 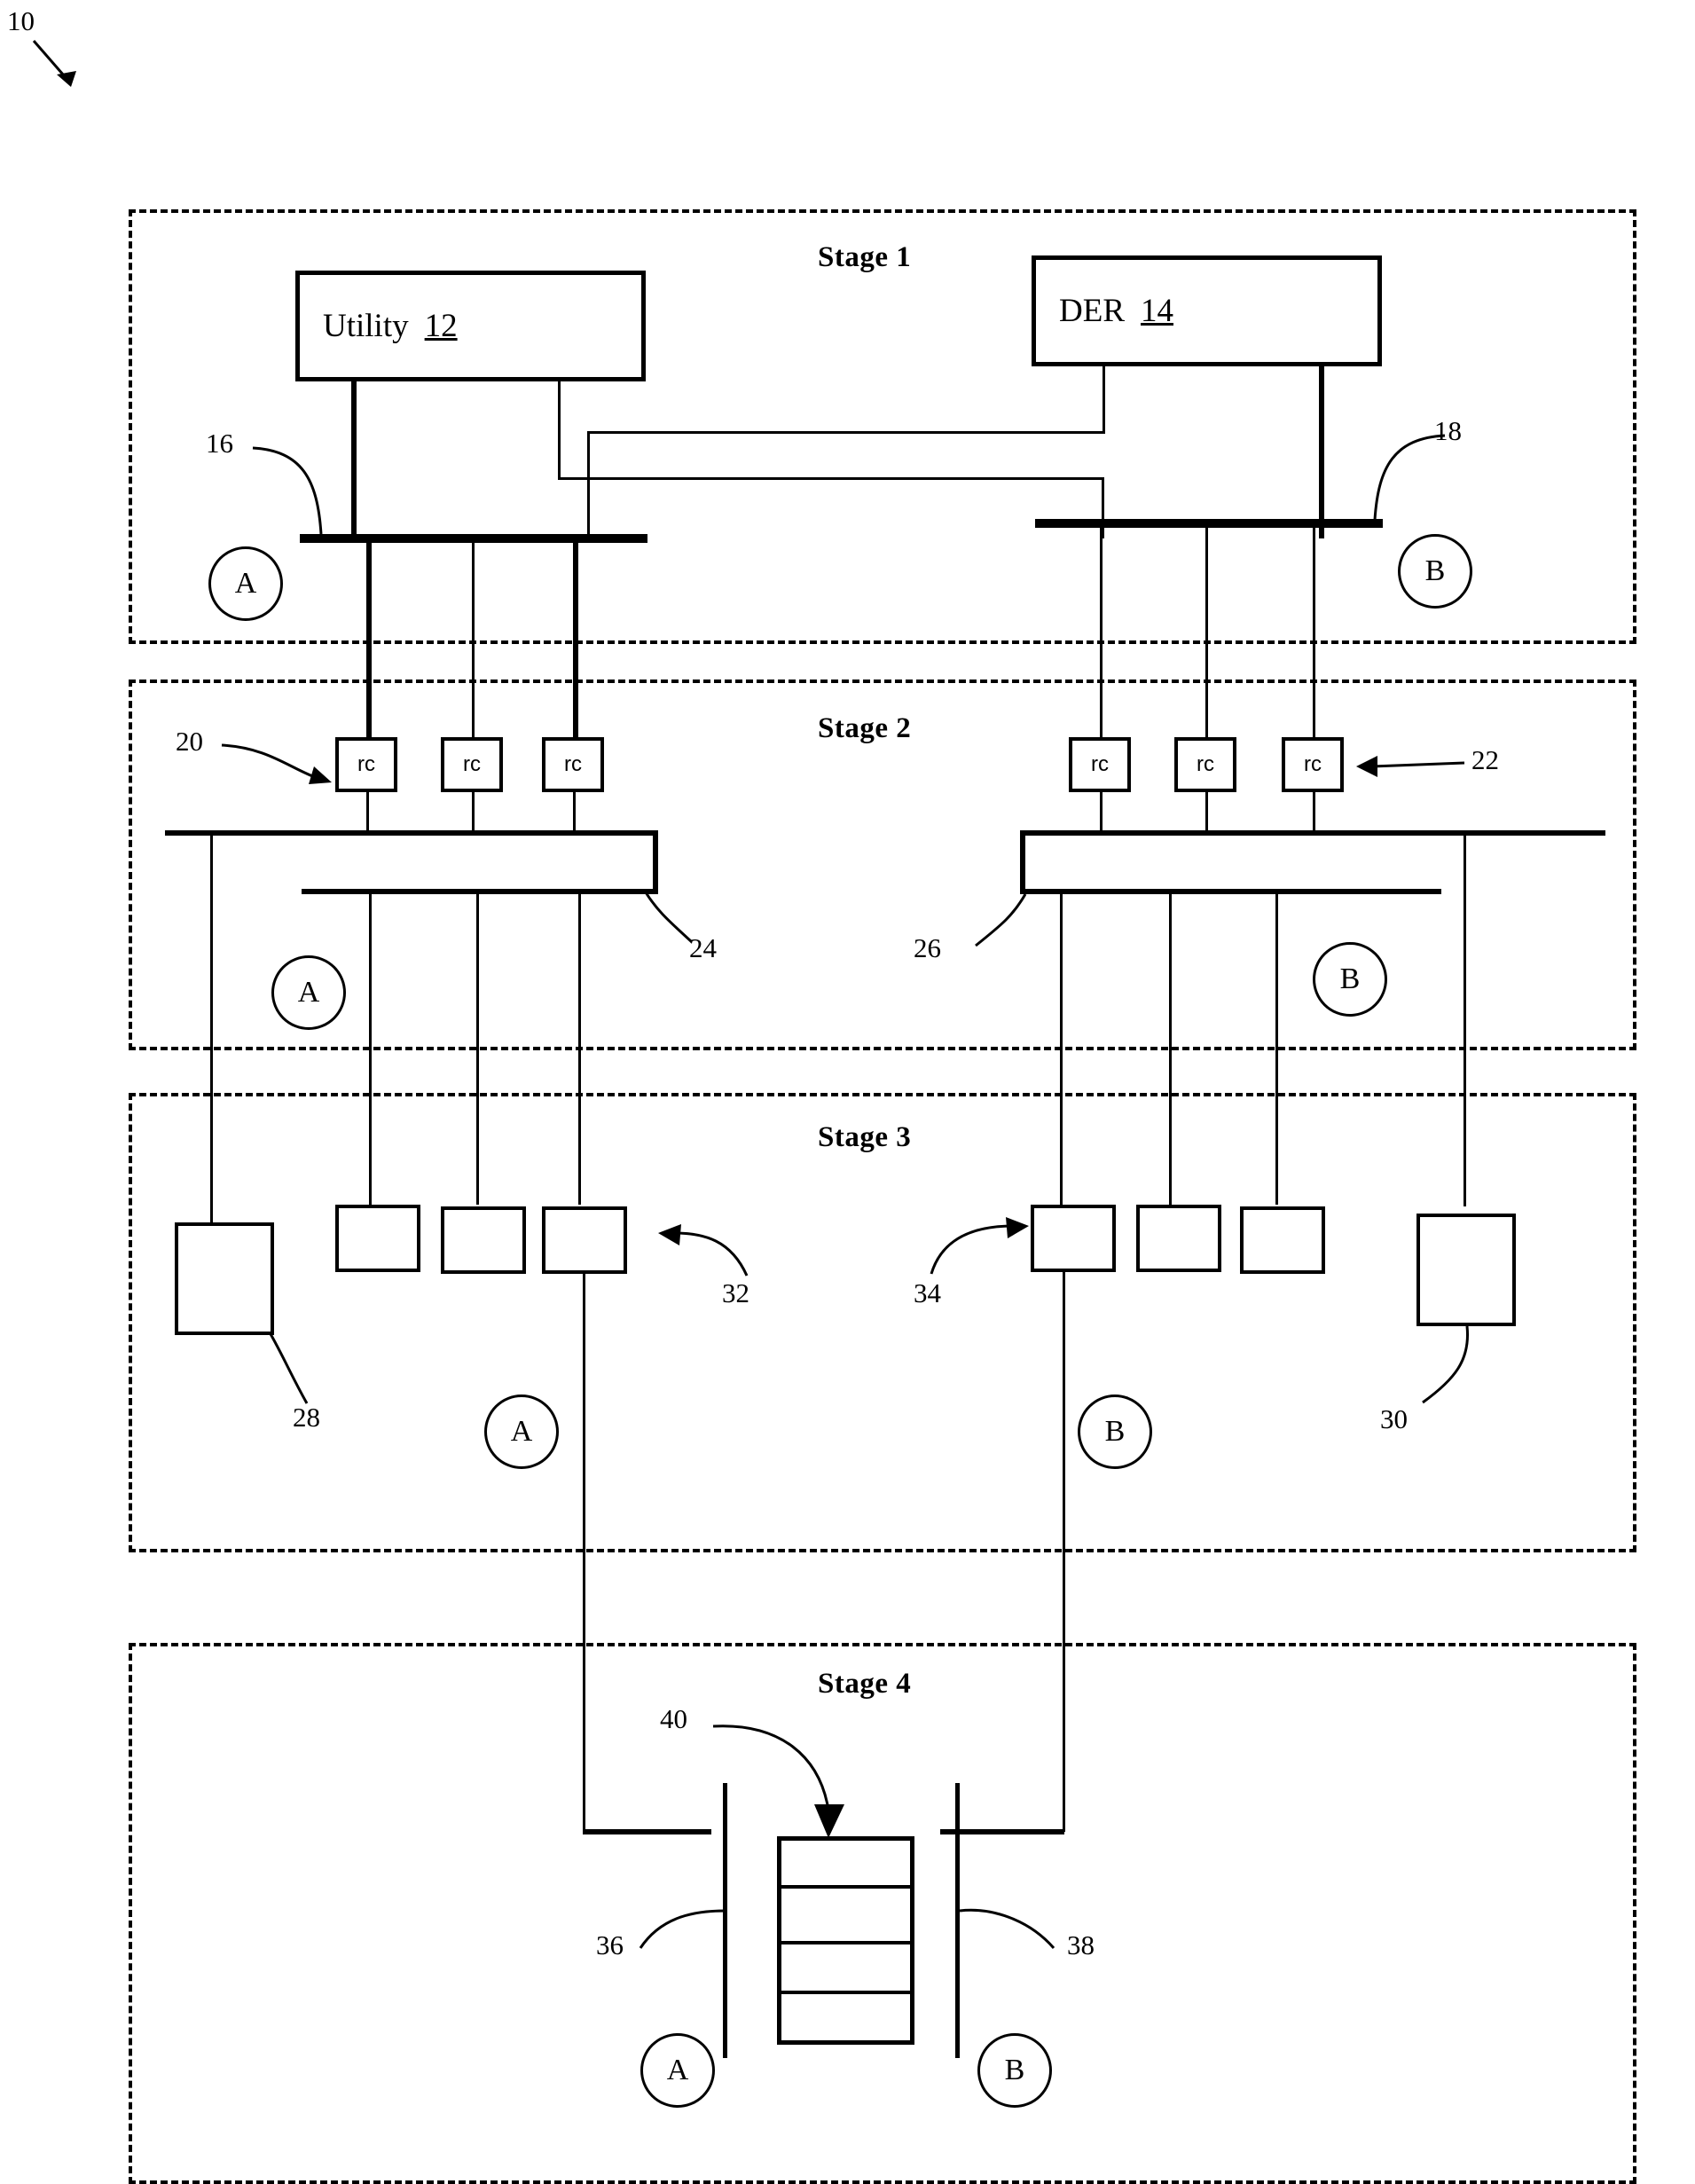 I want to click on load-group-32-arrow, so click(x=704, y=1250).